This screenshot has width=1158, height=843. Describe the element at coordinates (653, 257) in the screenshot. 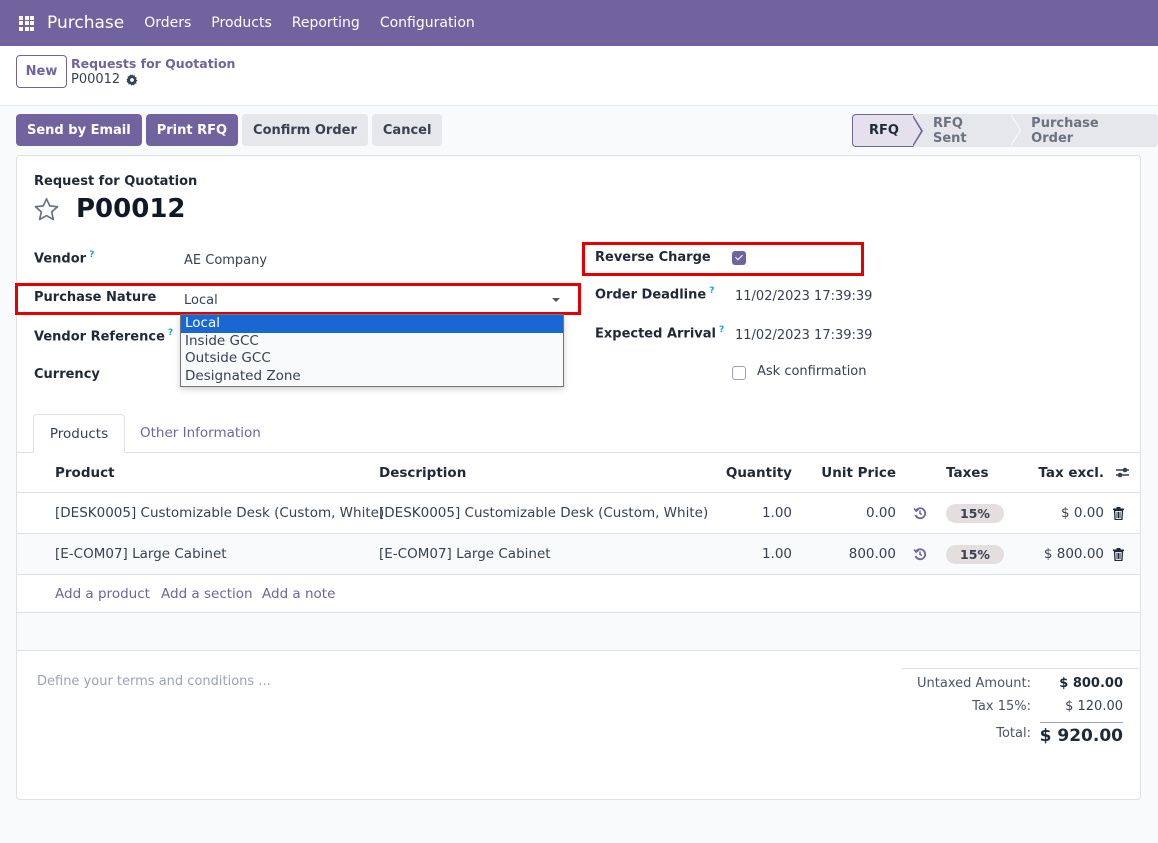

I see `reverse-charge-label: Reverse Charge` at that location.